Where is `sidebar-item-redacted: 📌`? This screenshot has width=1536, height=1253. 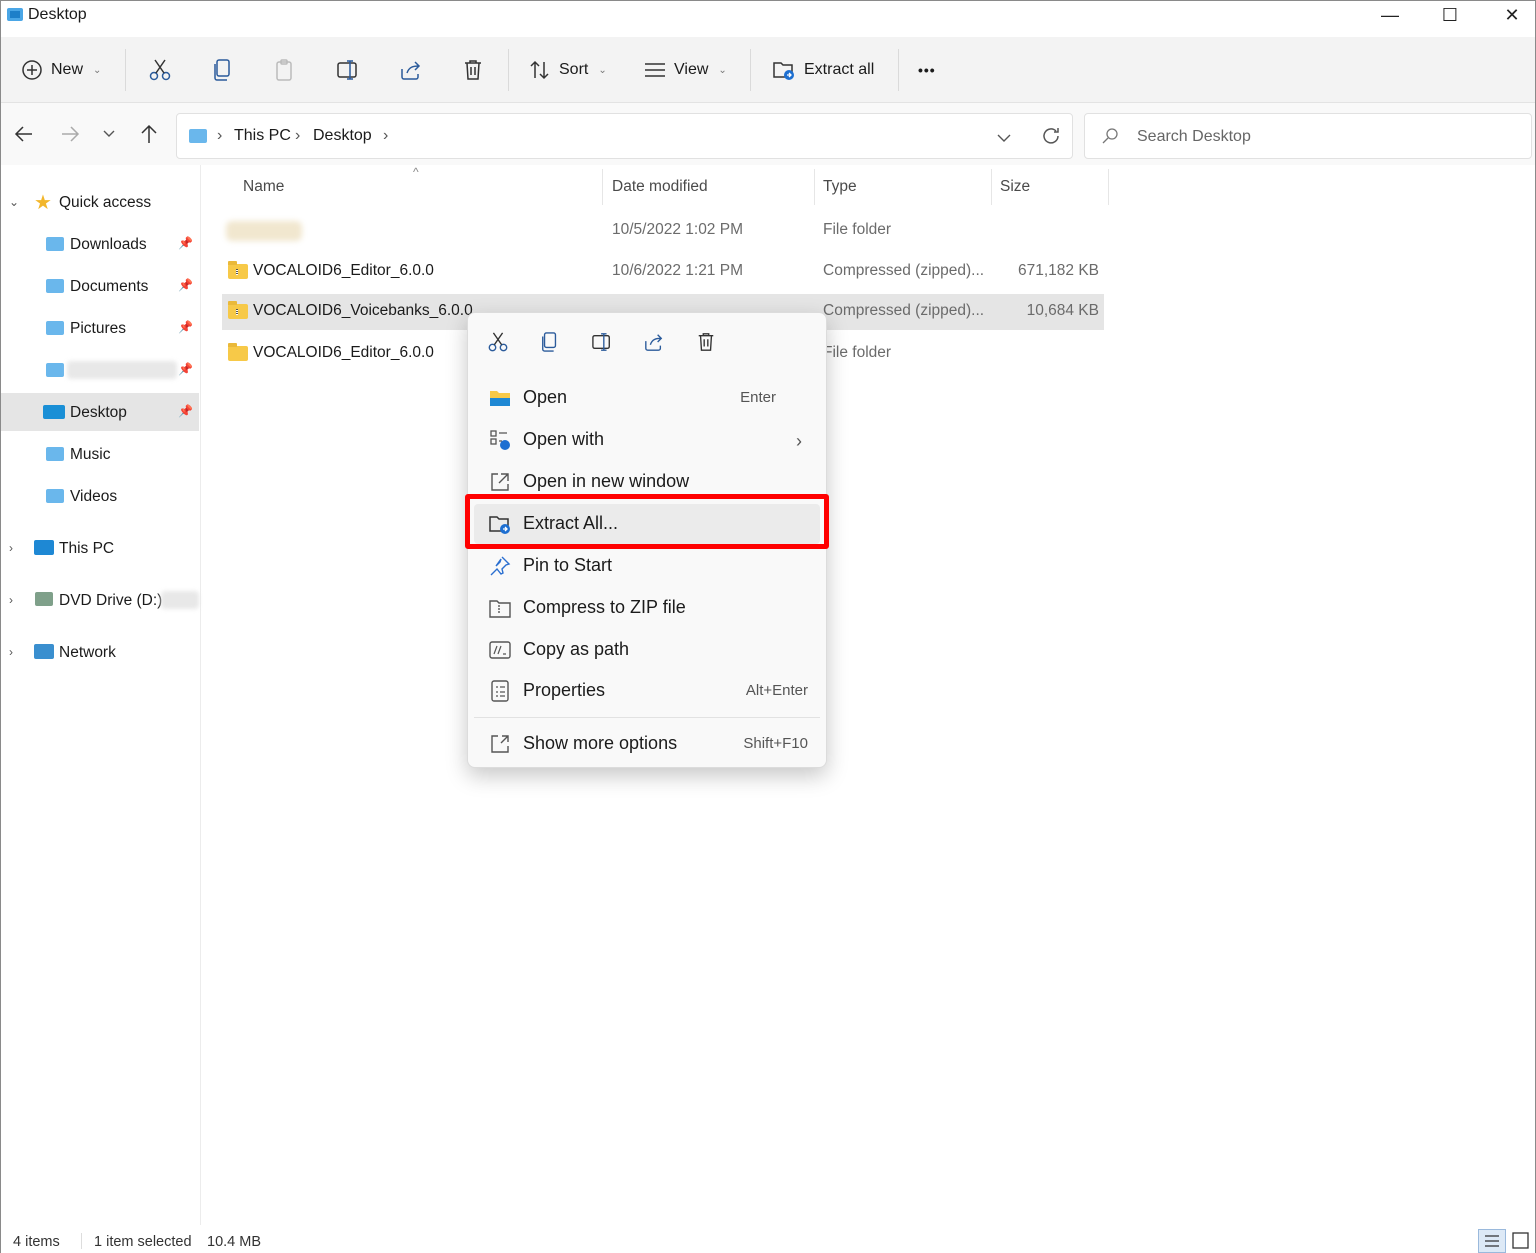
sidebar-item-redacted: 📌 is located at coordinates (100, 370).